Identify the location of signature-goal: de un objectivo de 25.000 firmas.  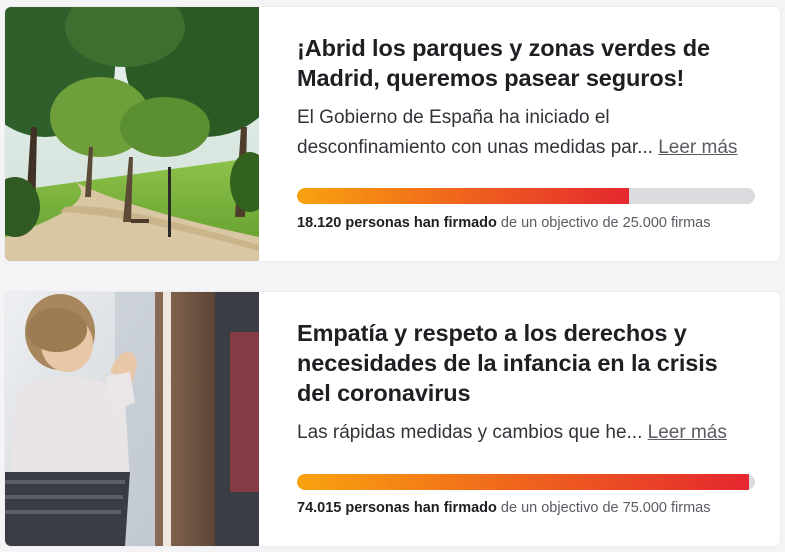
(605, 223).